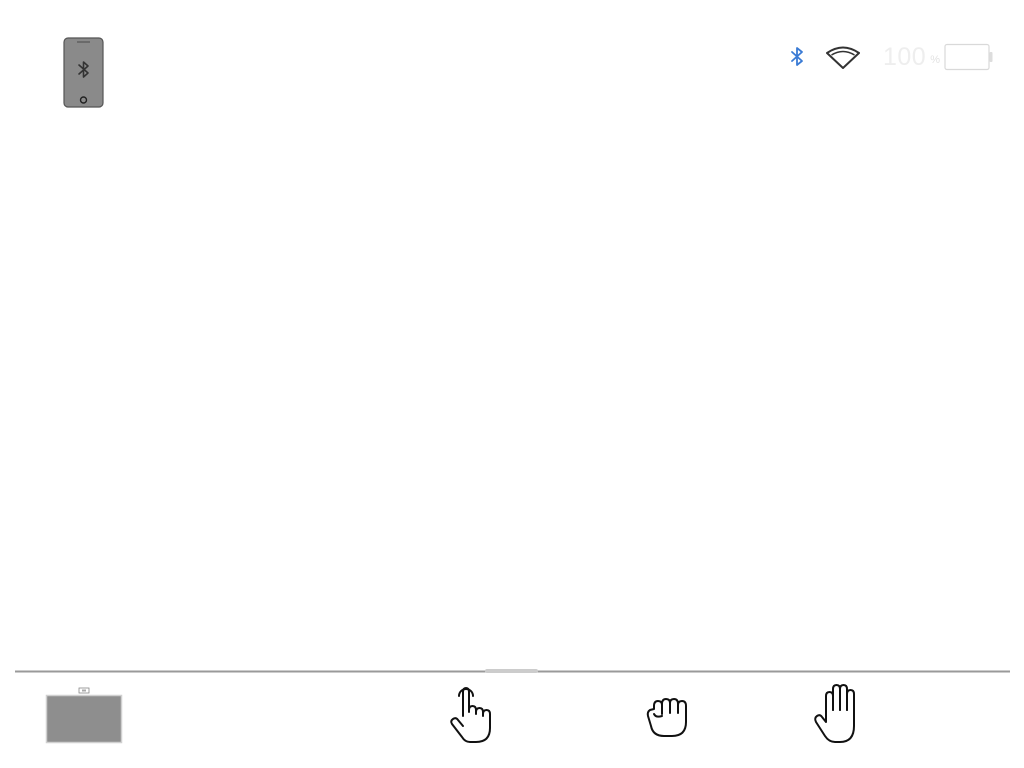  Describe the element at coordinates (843, 57) in the screenshot. I see `wifi-icon` at that location.